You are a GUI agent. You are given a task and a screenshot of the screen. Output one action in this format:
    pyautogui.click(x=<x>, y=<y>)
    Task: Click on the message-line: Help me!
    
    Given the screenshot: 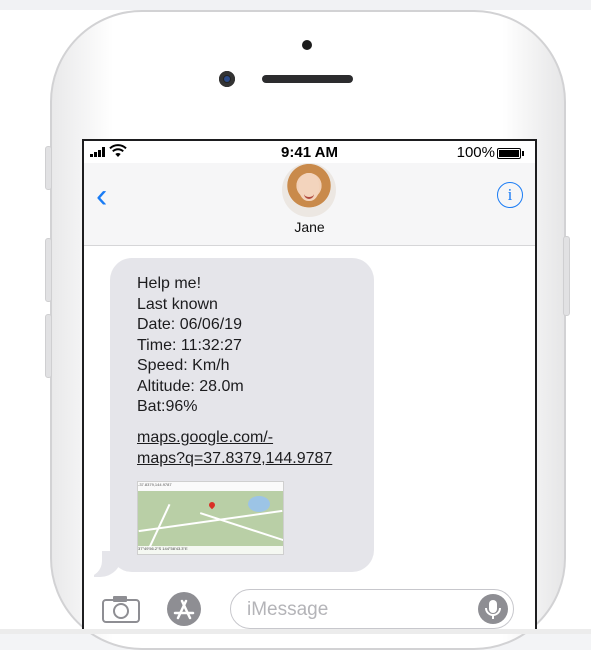 What is the action you would take?
    pyautogui.click(x=169, y=283)
    